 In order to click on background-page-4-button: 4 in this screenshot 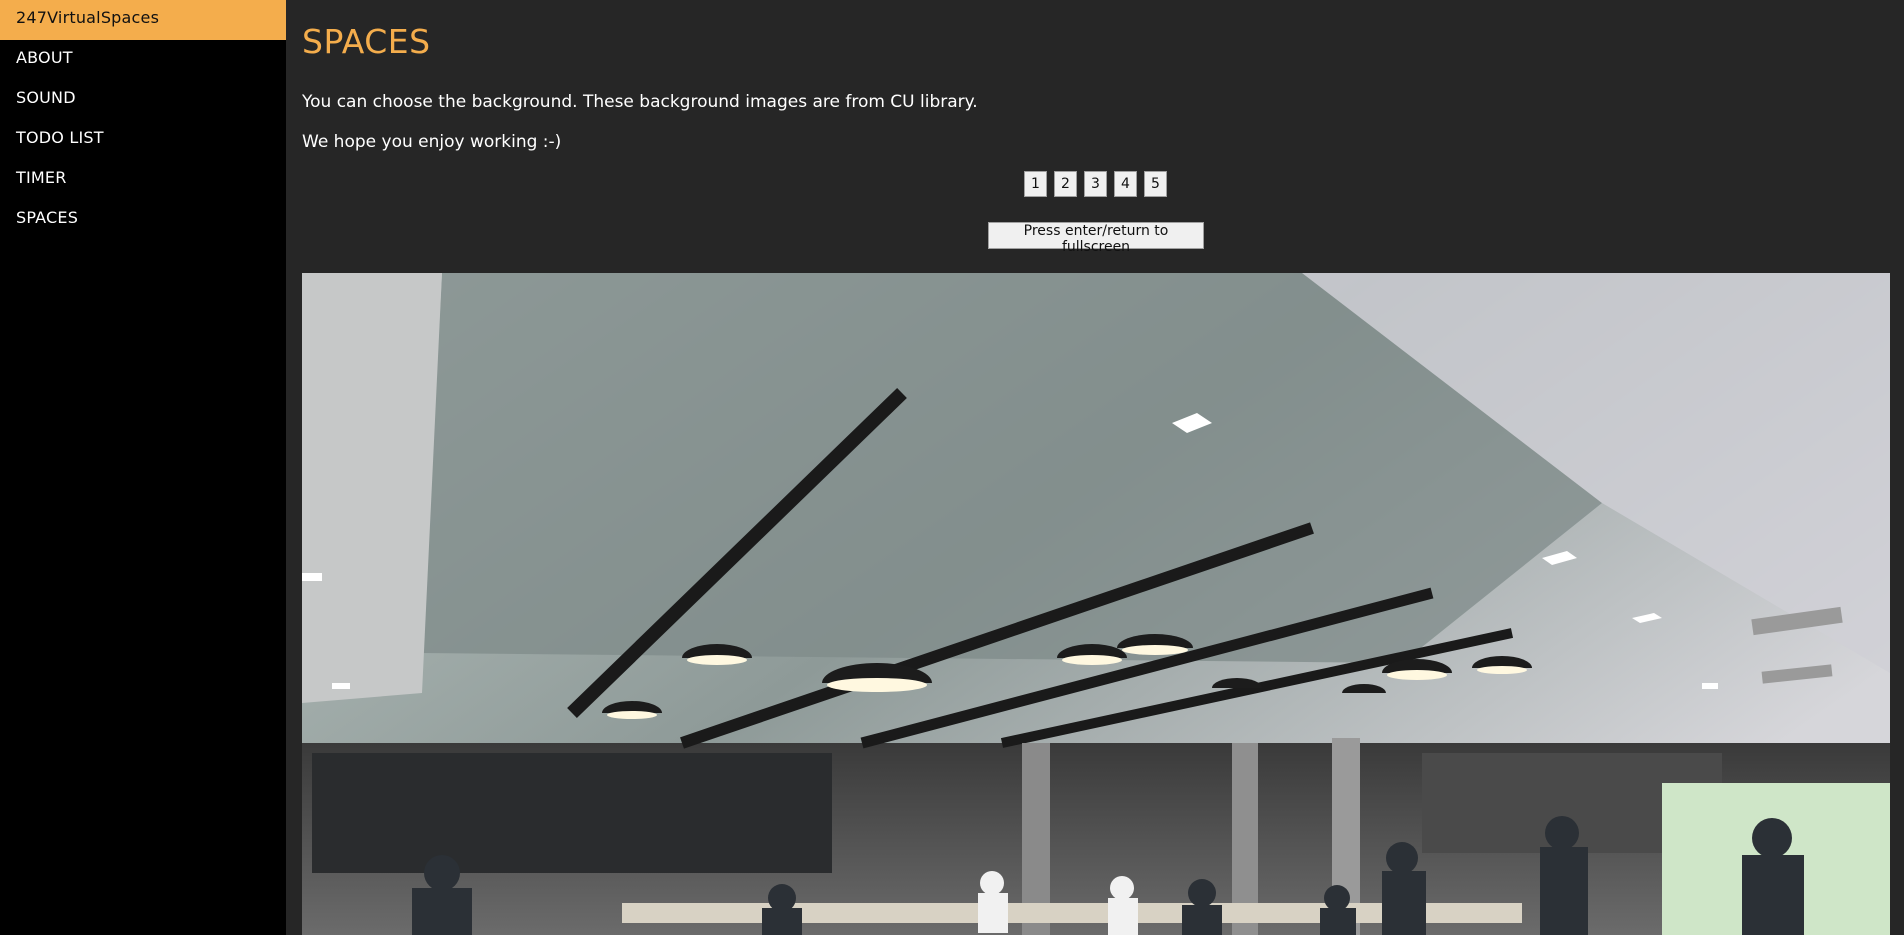, I will do `click(1125, 184)`.